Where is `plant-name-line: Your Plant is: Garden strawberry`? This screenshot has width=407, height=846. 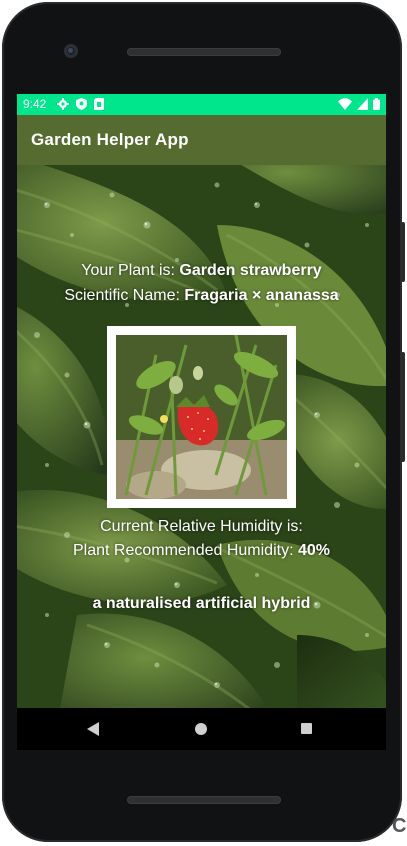 plant-name-line: Your Plant is: Garden strawberry is located at coordinates (201, 271).